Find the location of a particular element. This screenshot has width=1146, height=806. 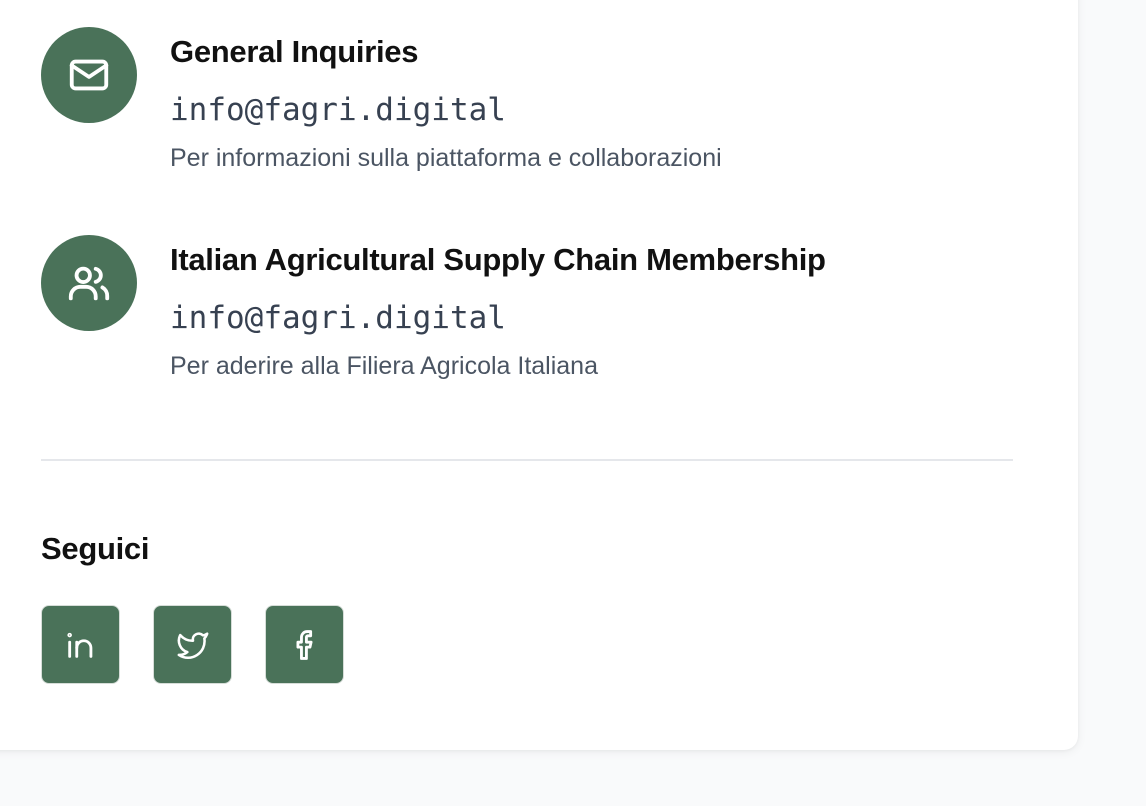

facebook-icon is located at coordinates (304, 644).